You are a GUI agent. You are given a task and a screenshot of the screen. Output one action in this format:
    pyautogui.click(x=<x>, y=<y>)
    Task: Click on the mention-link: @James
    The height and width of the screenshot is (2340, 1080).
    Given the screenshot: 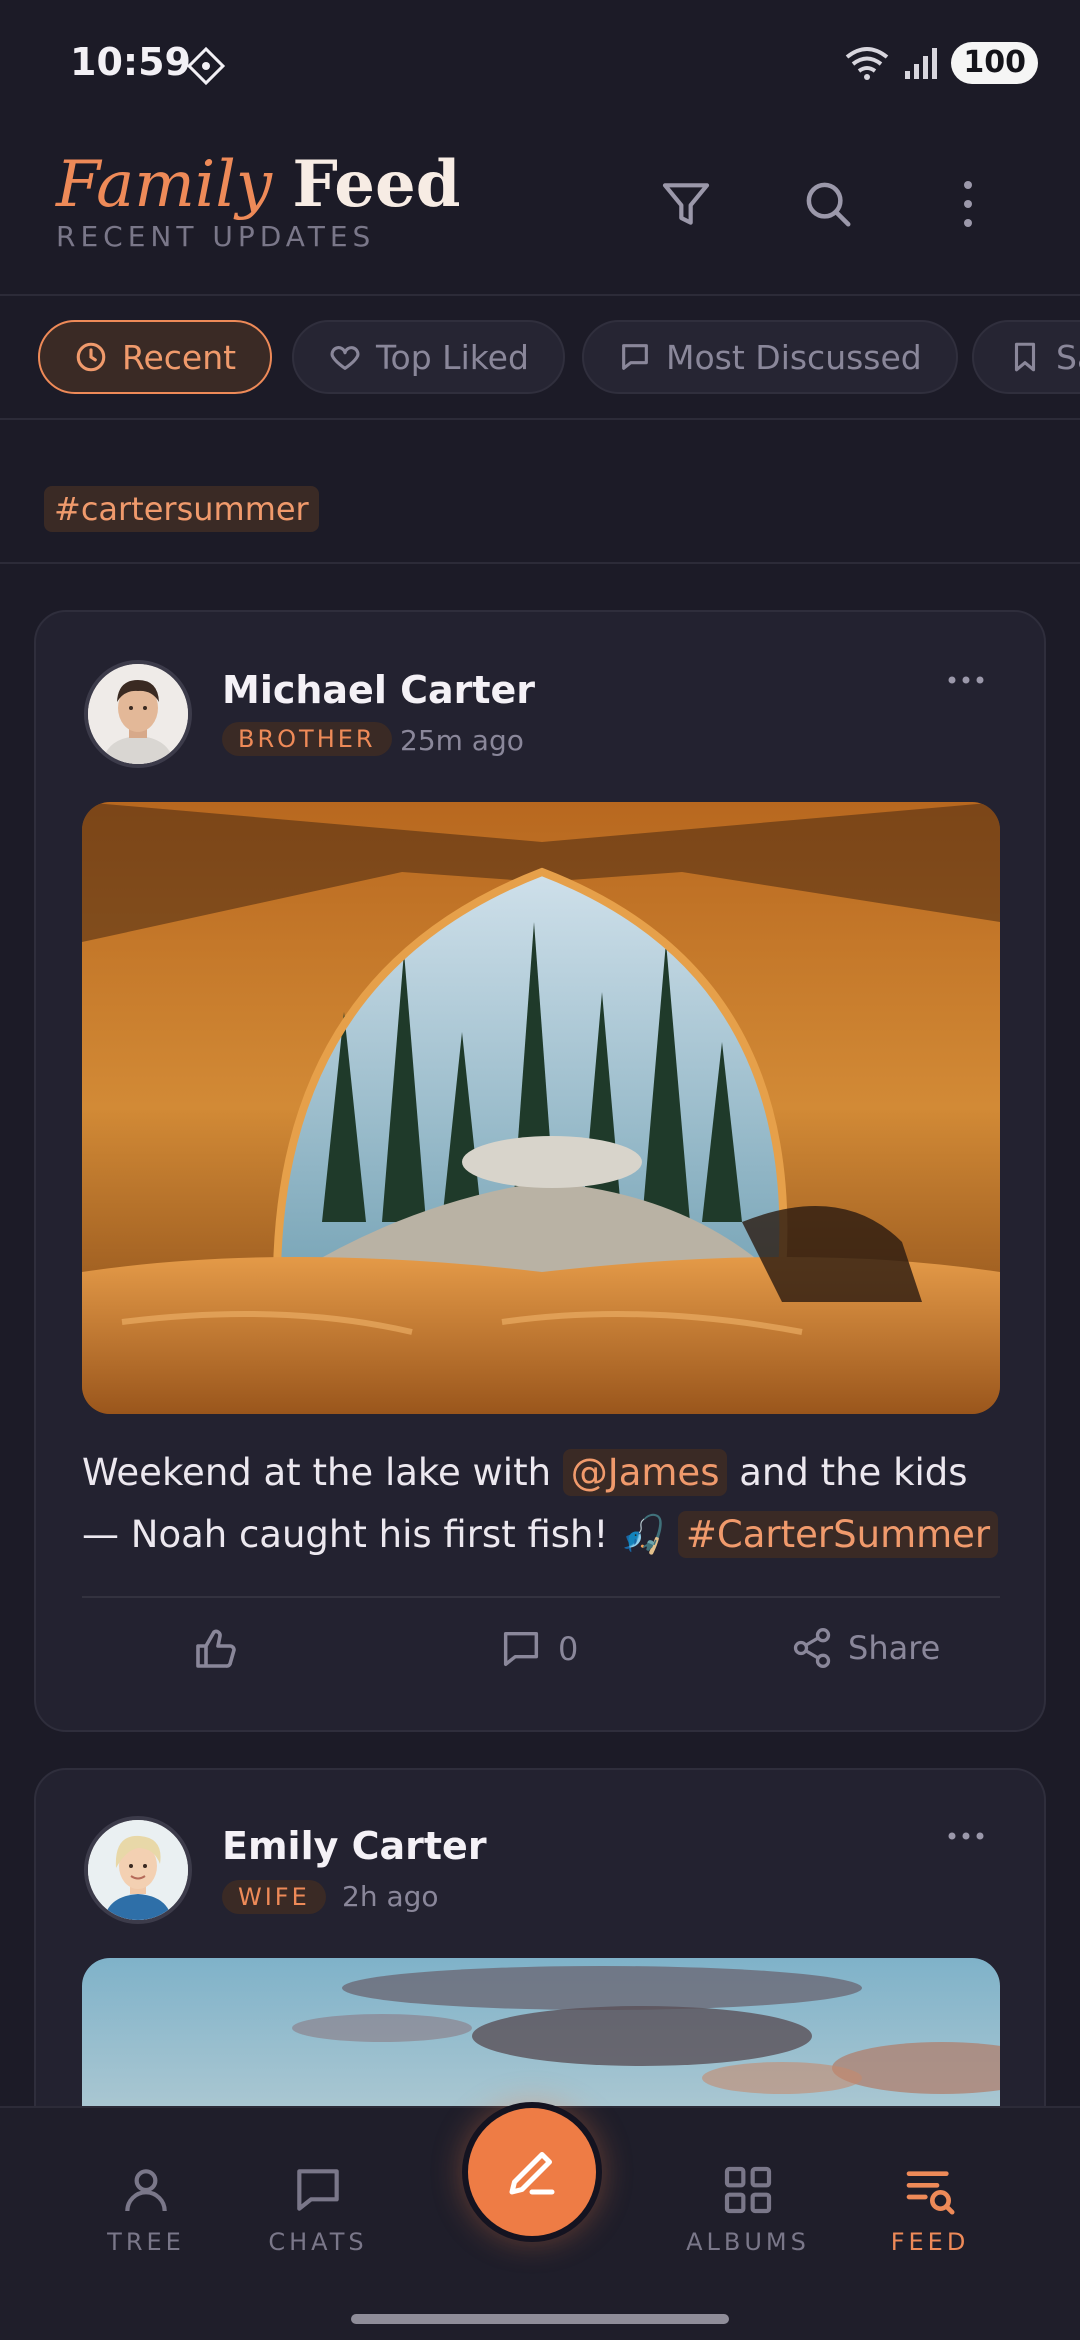 What is the action you would take?
    pyautogui.click(x=645, y=1472)
    